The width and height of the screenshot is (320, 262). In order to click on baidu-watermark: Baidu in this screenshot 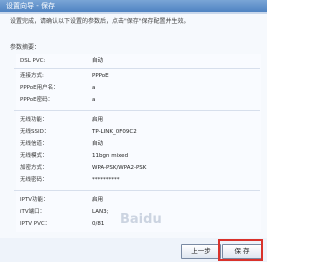, I will do `click(141, 219)`.